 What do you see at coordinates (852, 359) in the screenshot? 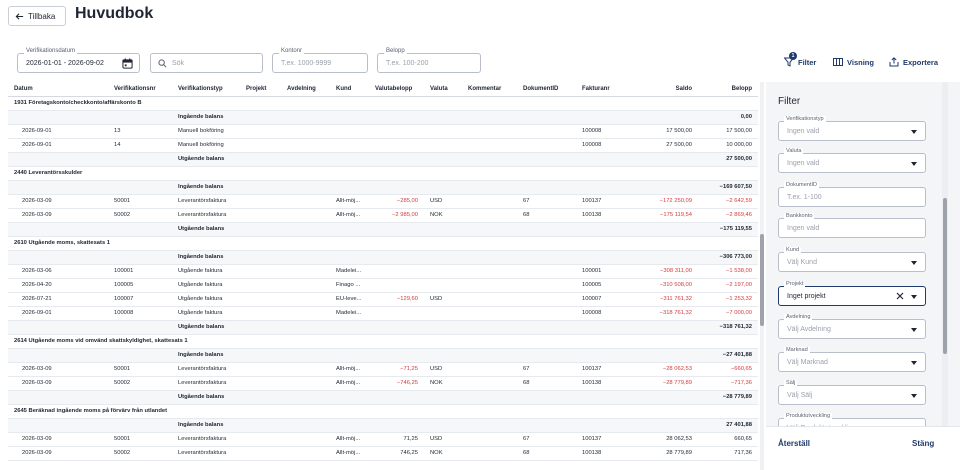
I see `filter-field-marknad: Marknad Välj Marknad` at bounding box center [852, 359].